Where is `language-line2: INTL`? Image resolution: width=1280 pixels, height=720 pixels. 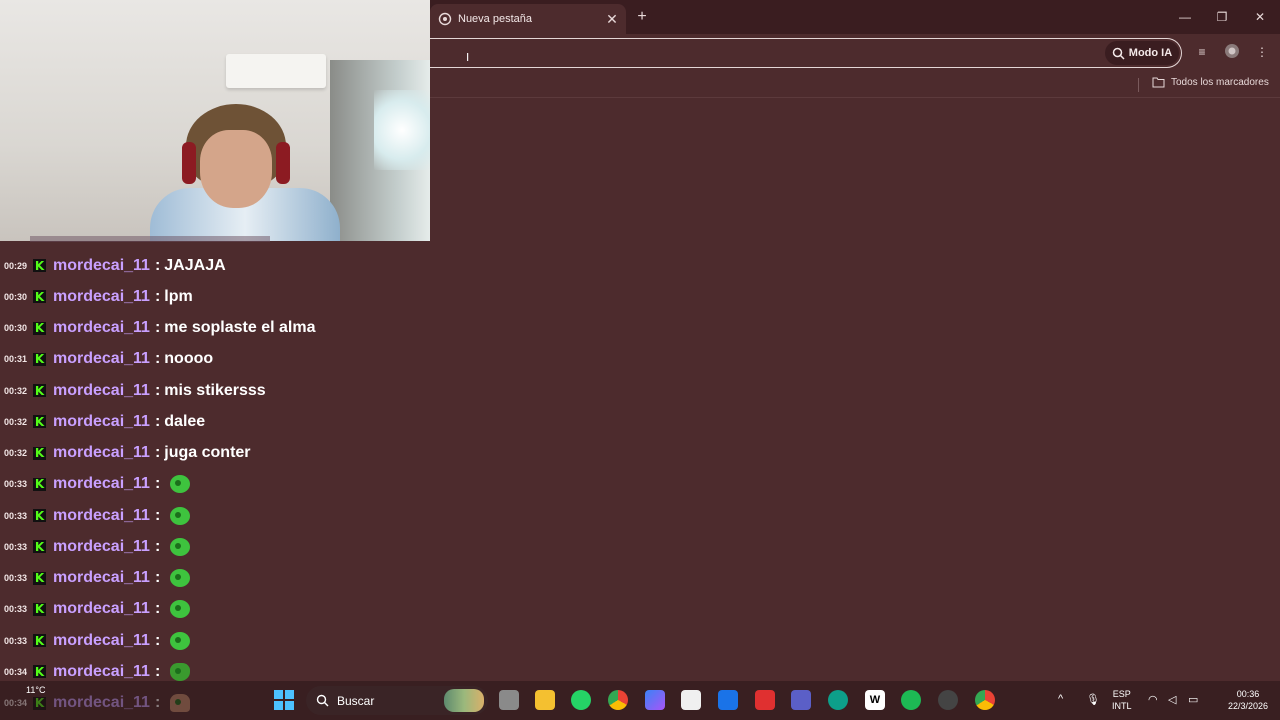
language-line2: INTL is located at coordinates (1122, 706).